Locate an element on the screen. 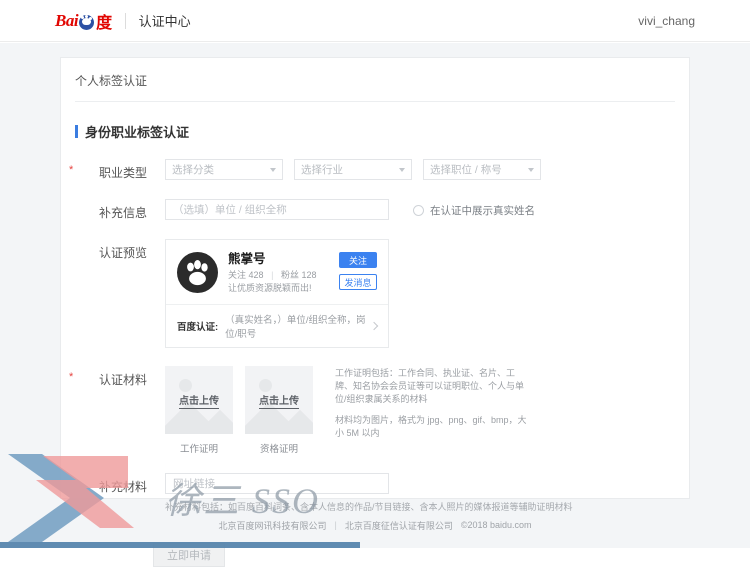 This screenshot has height=567, width=750. follow-count: 428 is located at coordinates (256, 275).